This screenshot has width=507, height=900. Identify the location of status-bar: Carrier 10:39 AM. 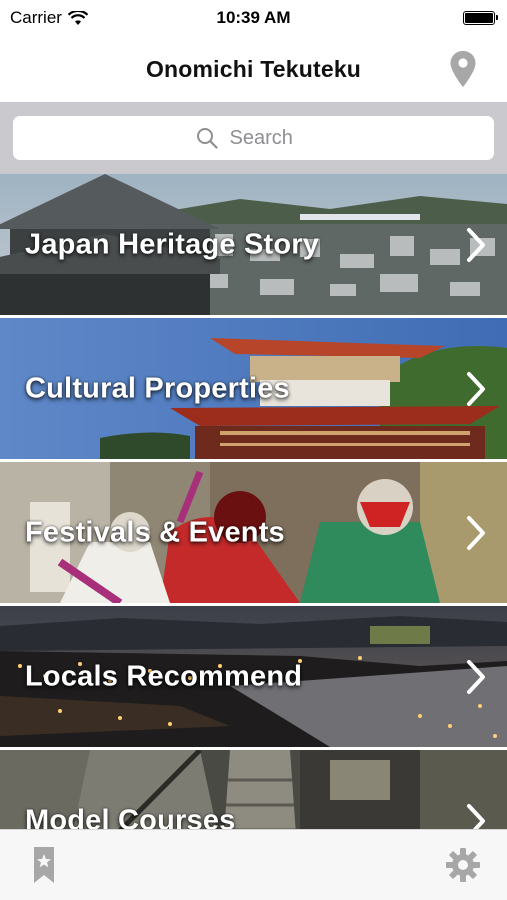
(253, 18).